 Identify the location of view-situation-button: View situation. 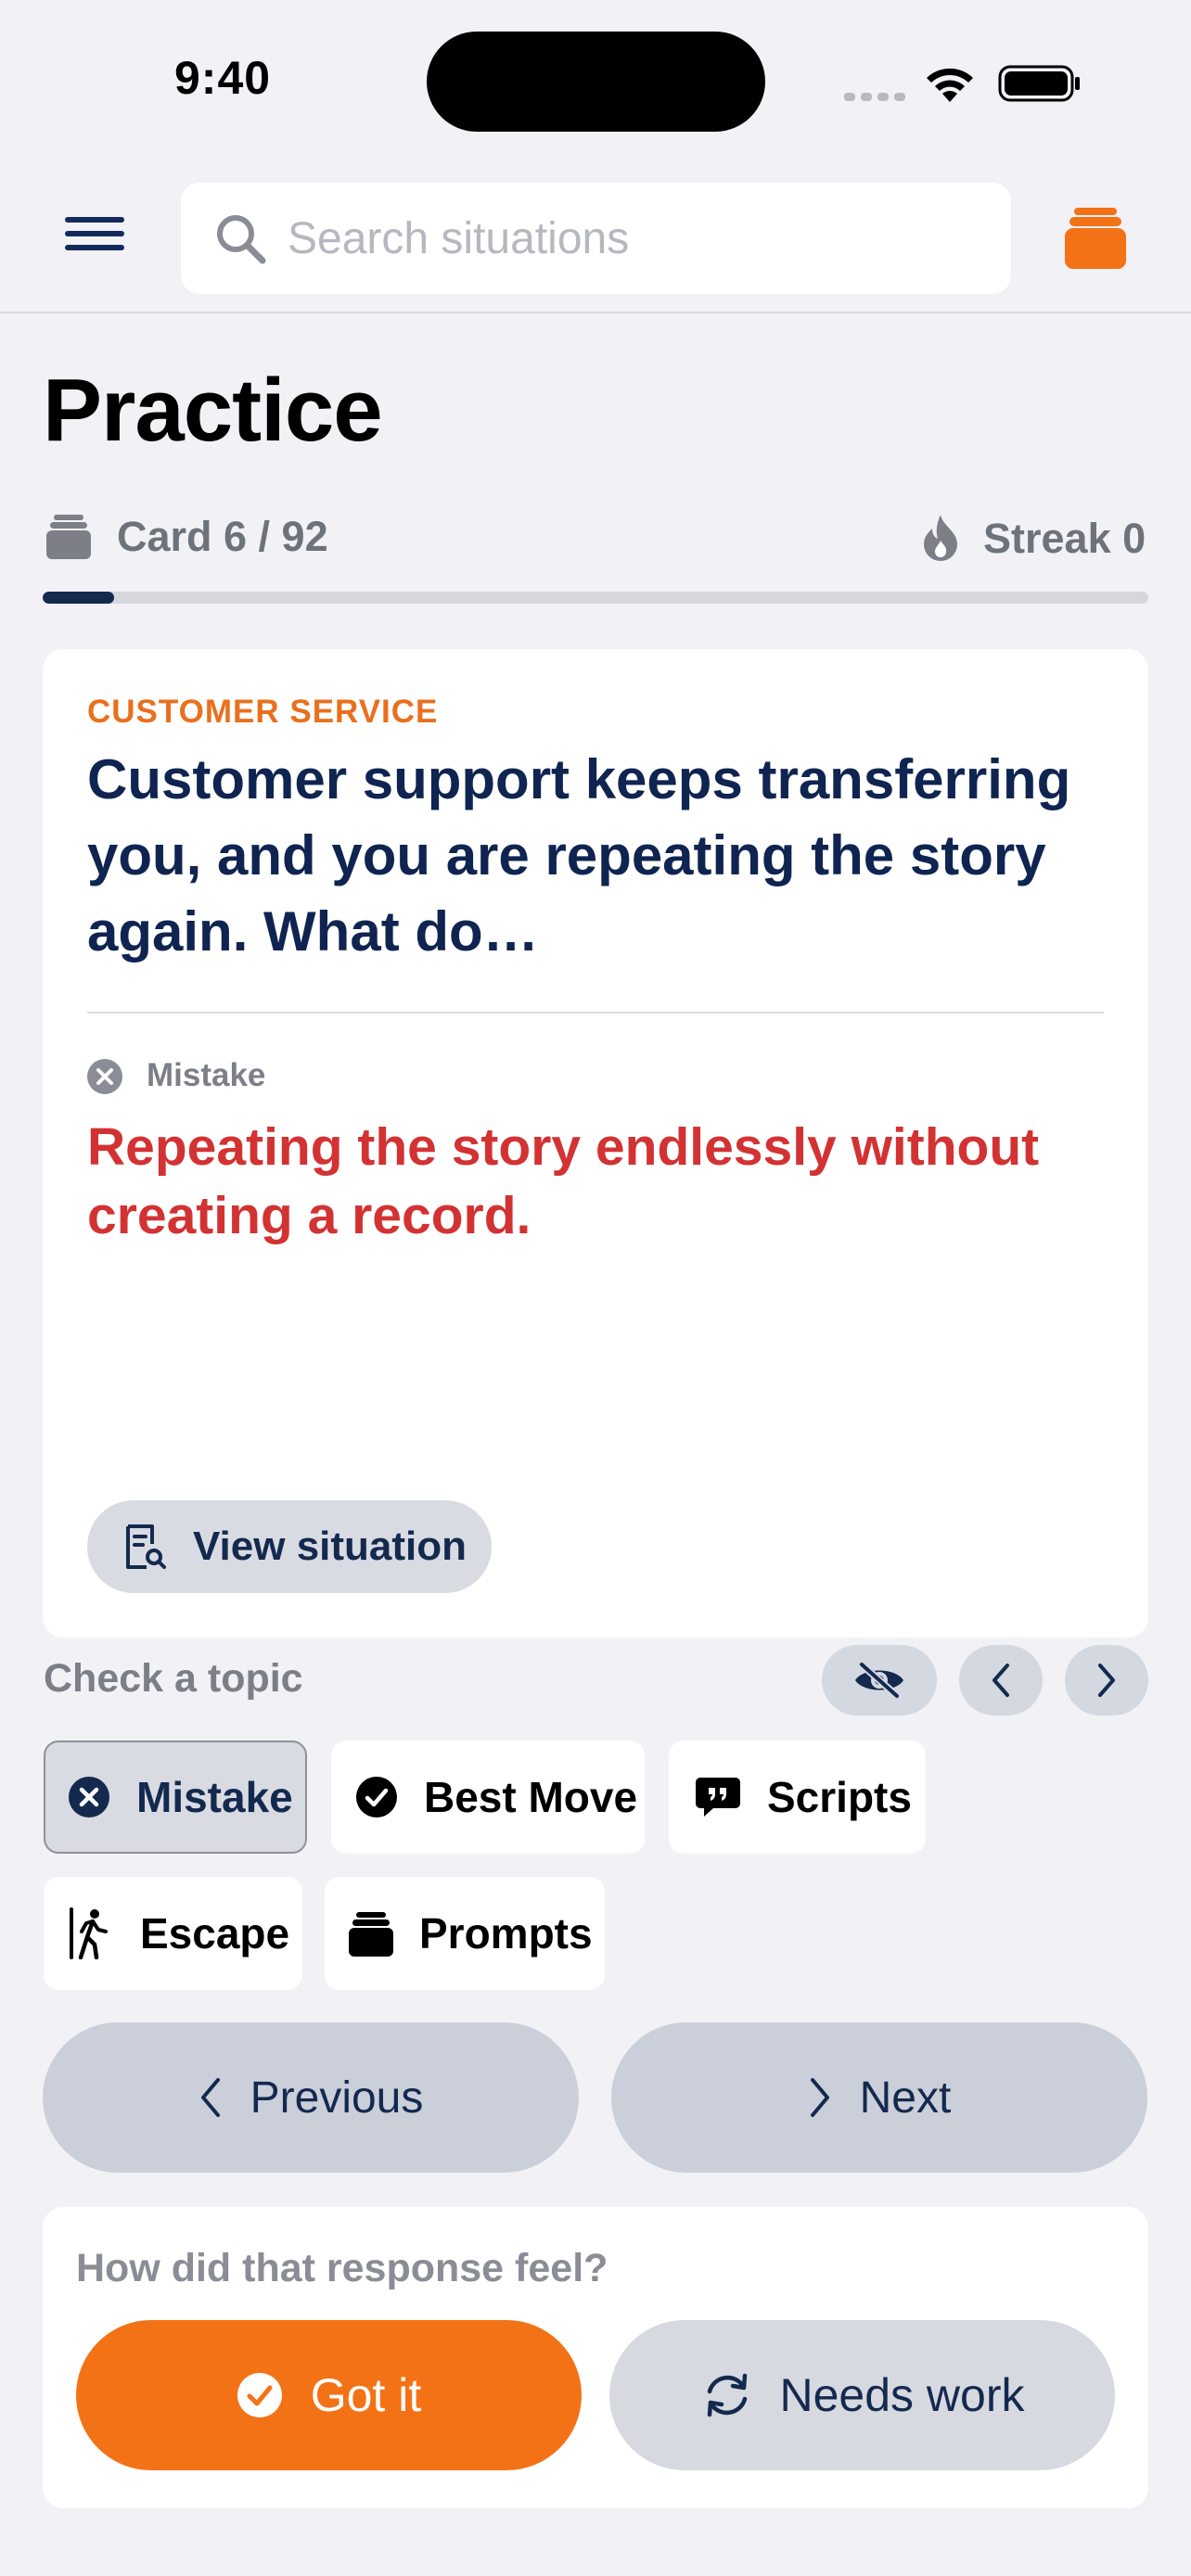
(289, 1546).